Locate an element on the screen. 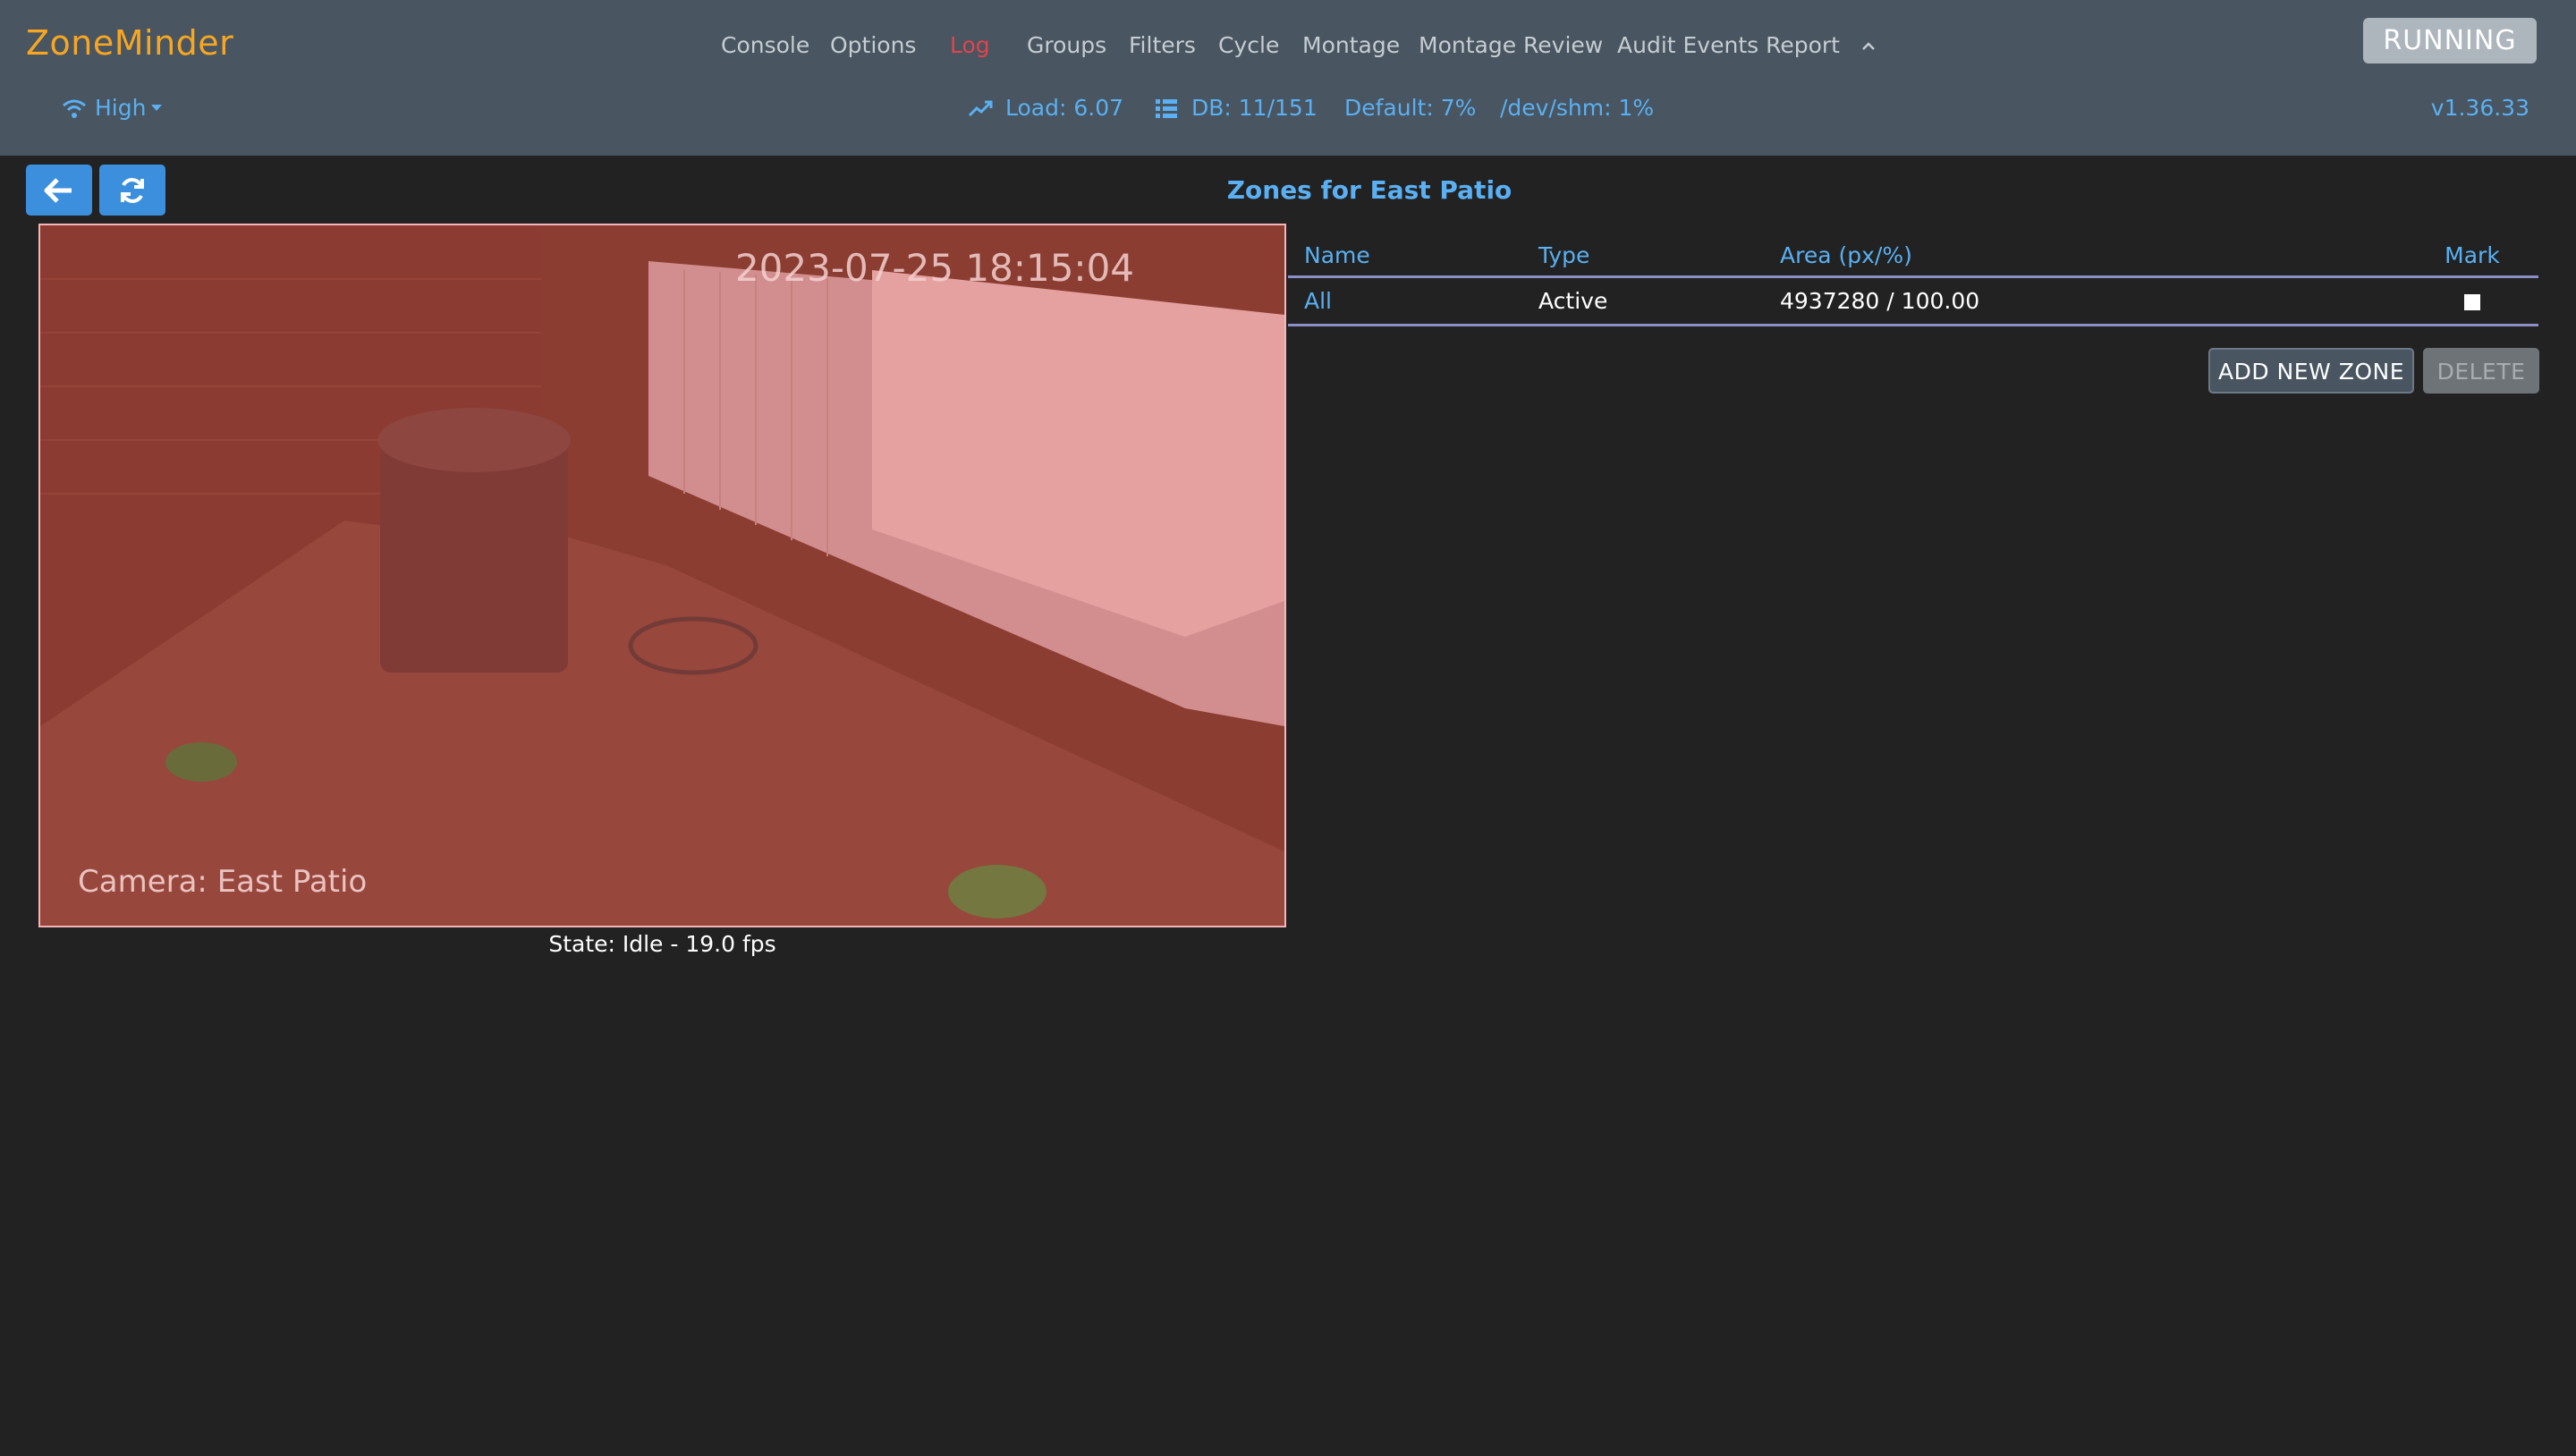  nav-console: Console is located at coordinates (765, 45).